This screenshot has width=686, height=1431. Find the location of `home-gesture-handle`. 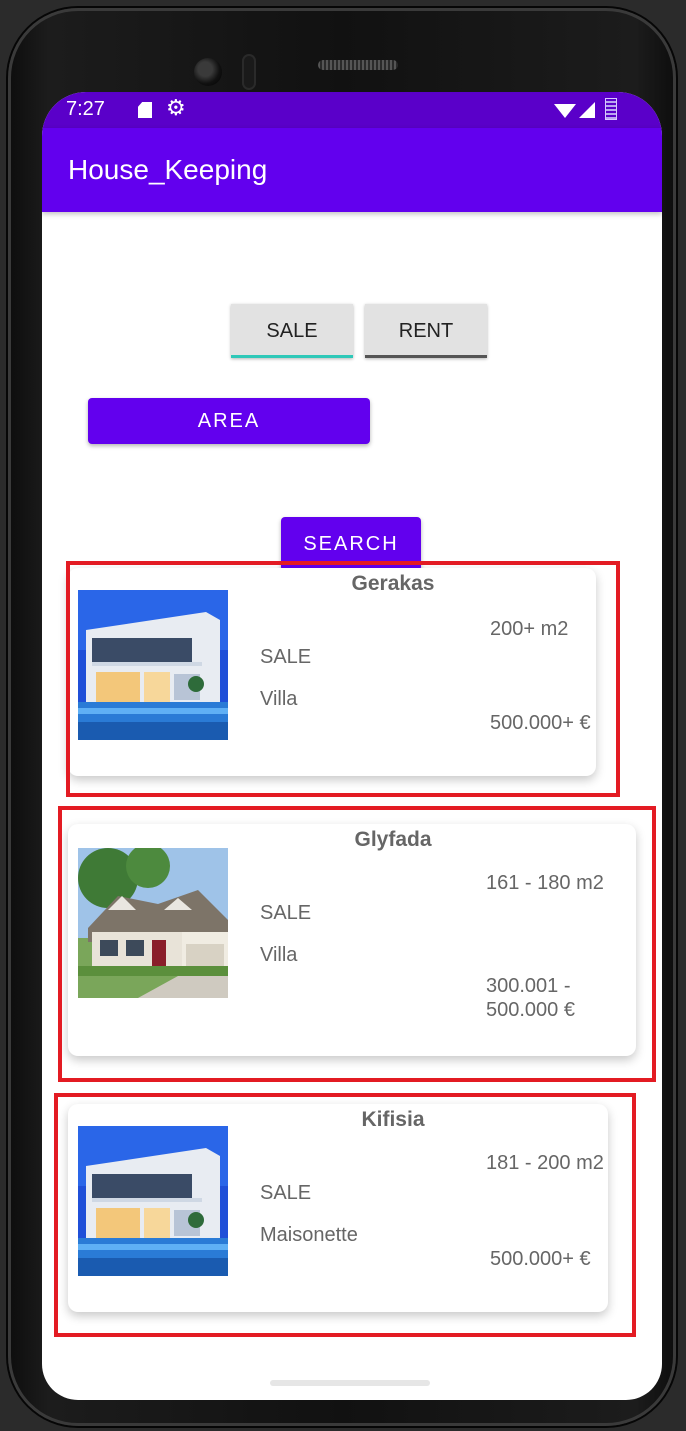

home-gesture-handle is located at coordinates (350, 1383).